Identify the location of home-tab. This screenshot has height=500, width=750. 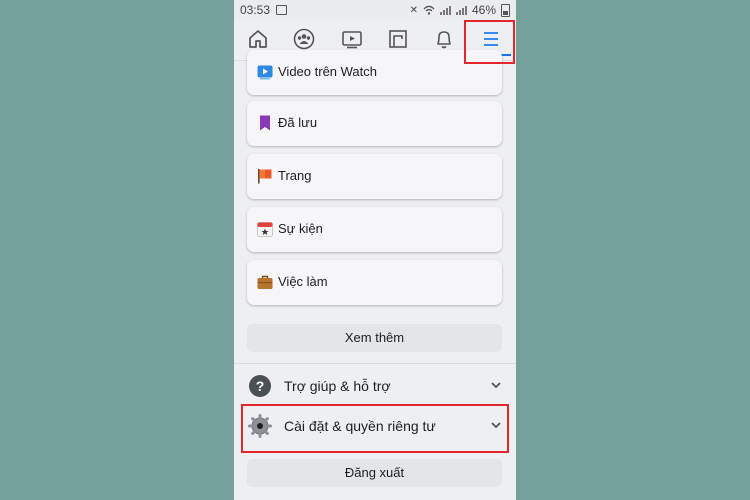
(258, 39).